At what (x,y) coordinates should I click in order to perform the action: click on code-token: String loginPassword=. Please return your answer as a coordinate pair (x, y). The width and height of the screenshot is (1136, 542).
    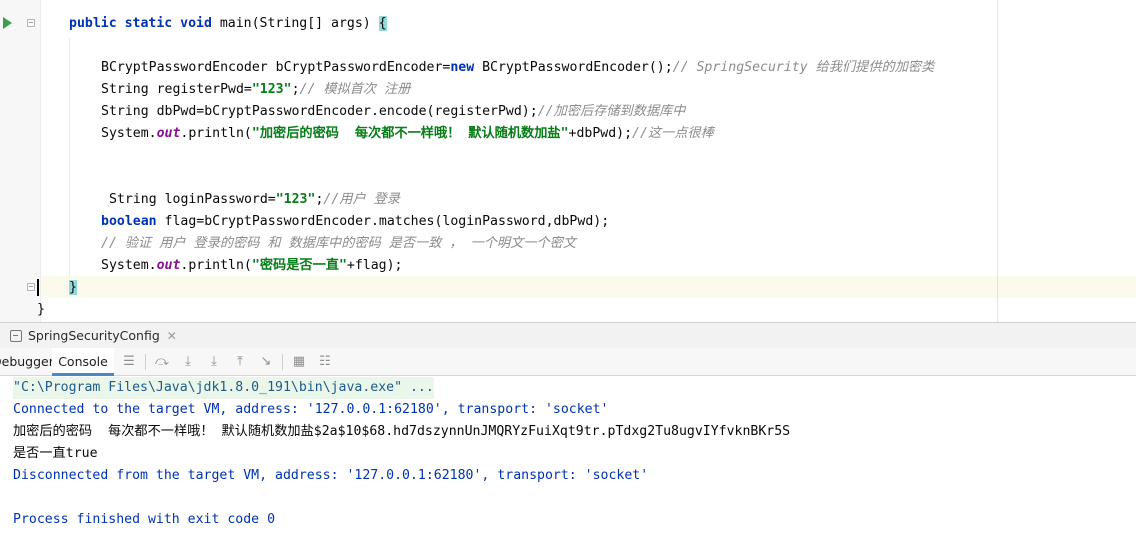
    Looking at the image, I should click on (192, 199).